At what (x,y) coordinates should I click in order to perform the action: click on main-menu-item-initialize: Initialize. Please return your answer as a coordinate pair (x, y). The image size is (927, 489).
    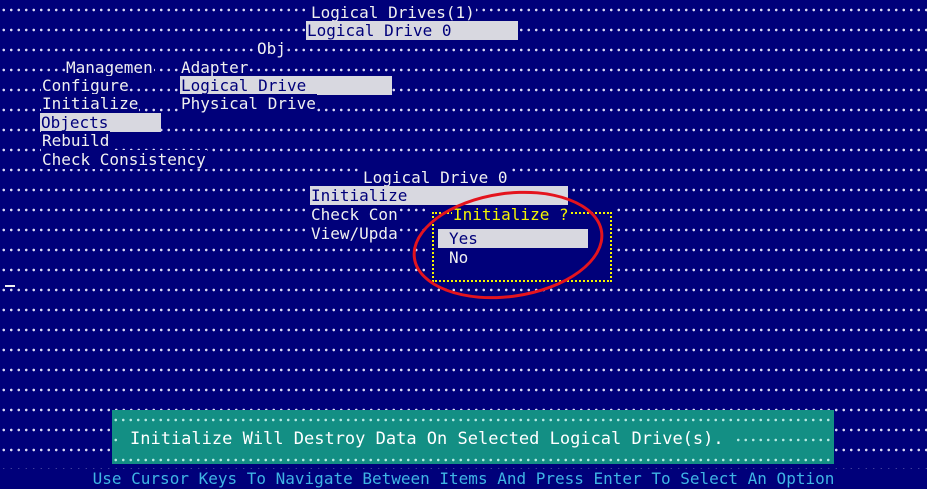
    Looking at the image, I should click on (90, 103).